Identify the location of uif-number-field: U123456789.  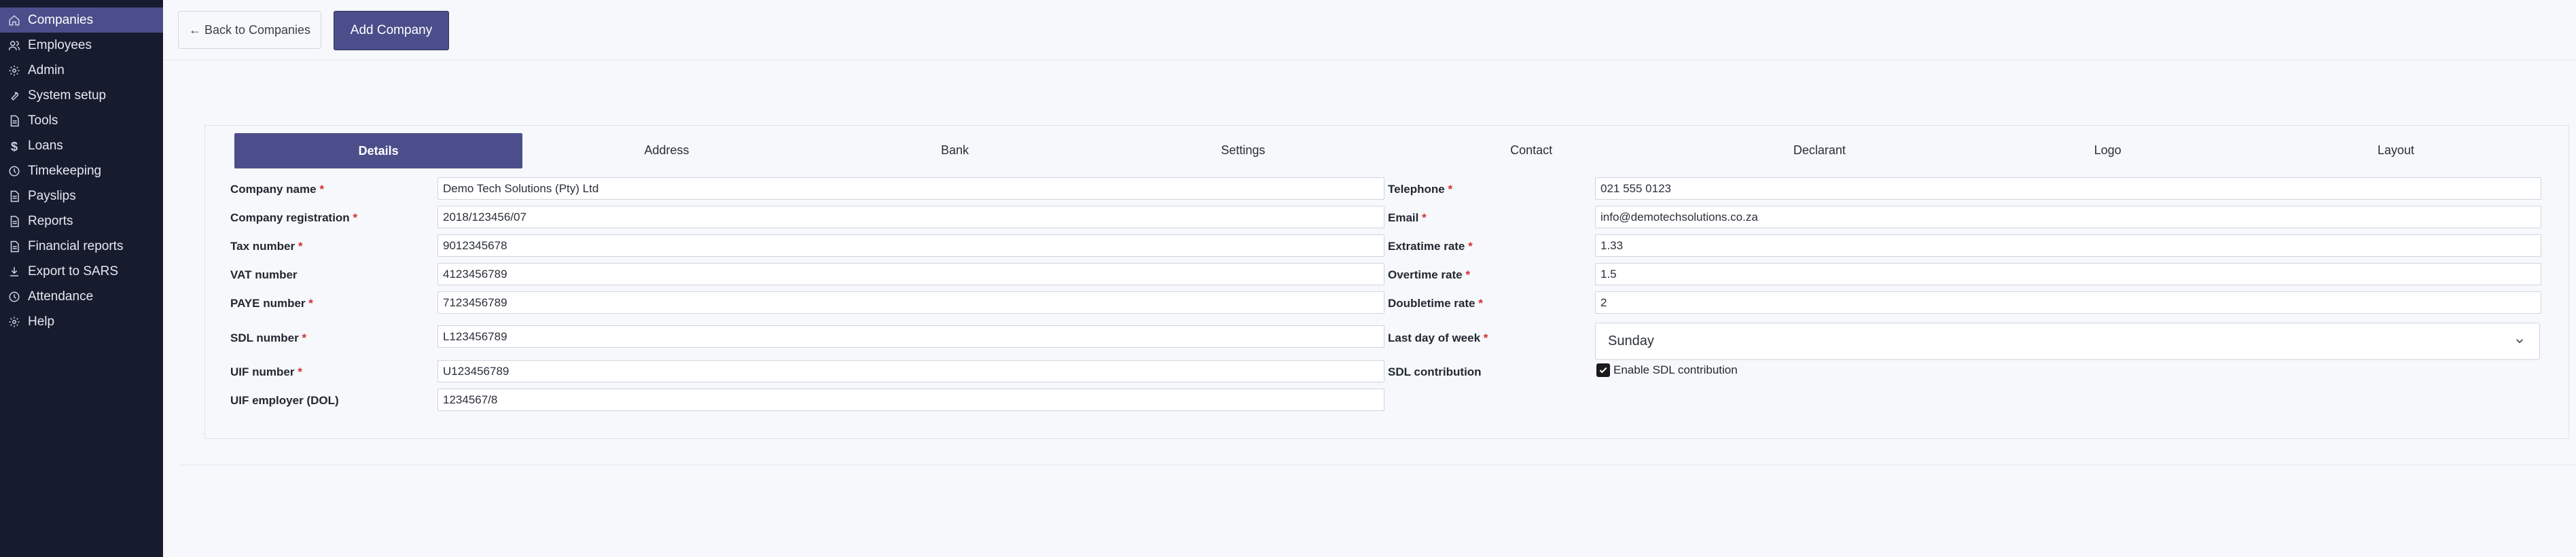
(910, 371).